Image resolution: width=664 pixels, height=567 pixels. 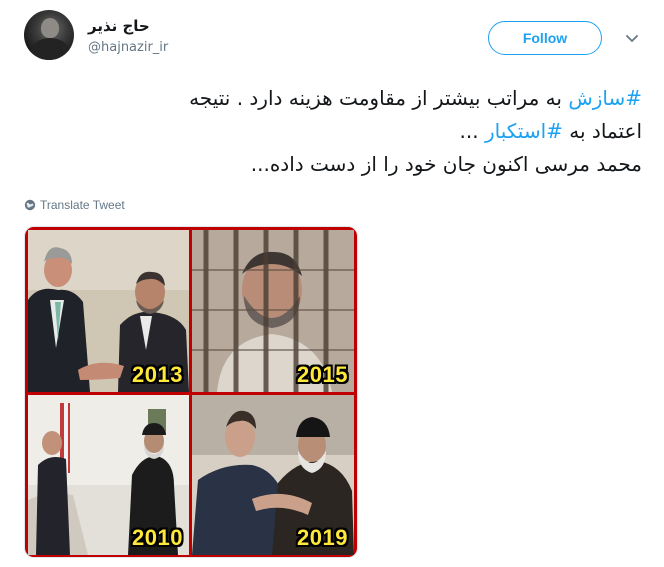 I want to click on caret-down-icon, so click(x=632, y=38).